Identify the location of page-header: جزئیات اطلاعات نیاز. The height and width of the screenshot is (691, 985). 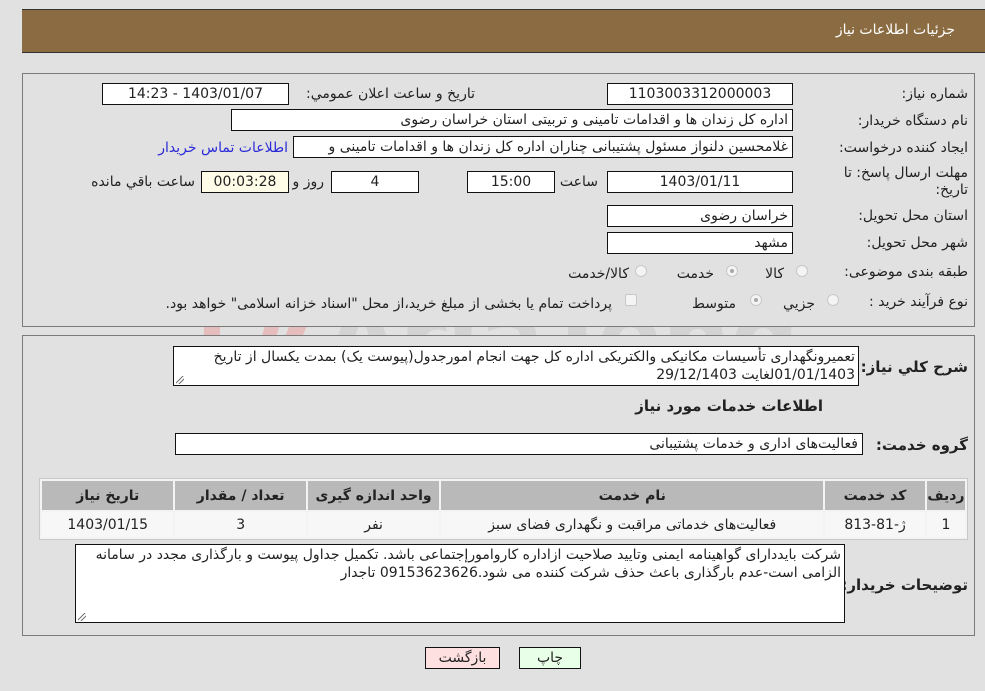
(503, 31).